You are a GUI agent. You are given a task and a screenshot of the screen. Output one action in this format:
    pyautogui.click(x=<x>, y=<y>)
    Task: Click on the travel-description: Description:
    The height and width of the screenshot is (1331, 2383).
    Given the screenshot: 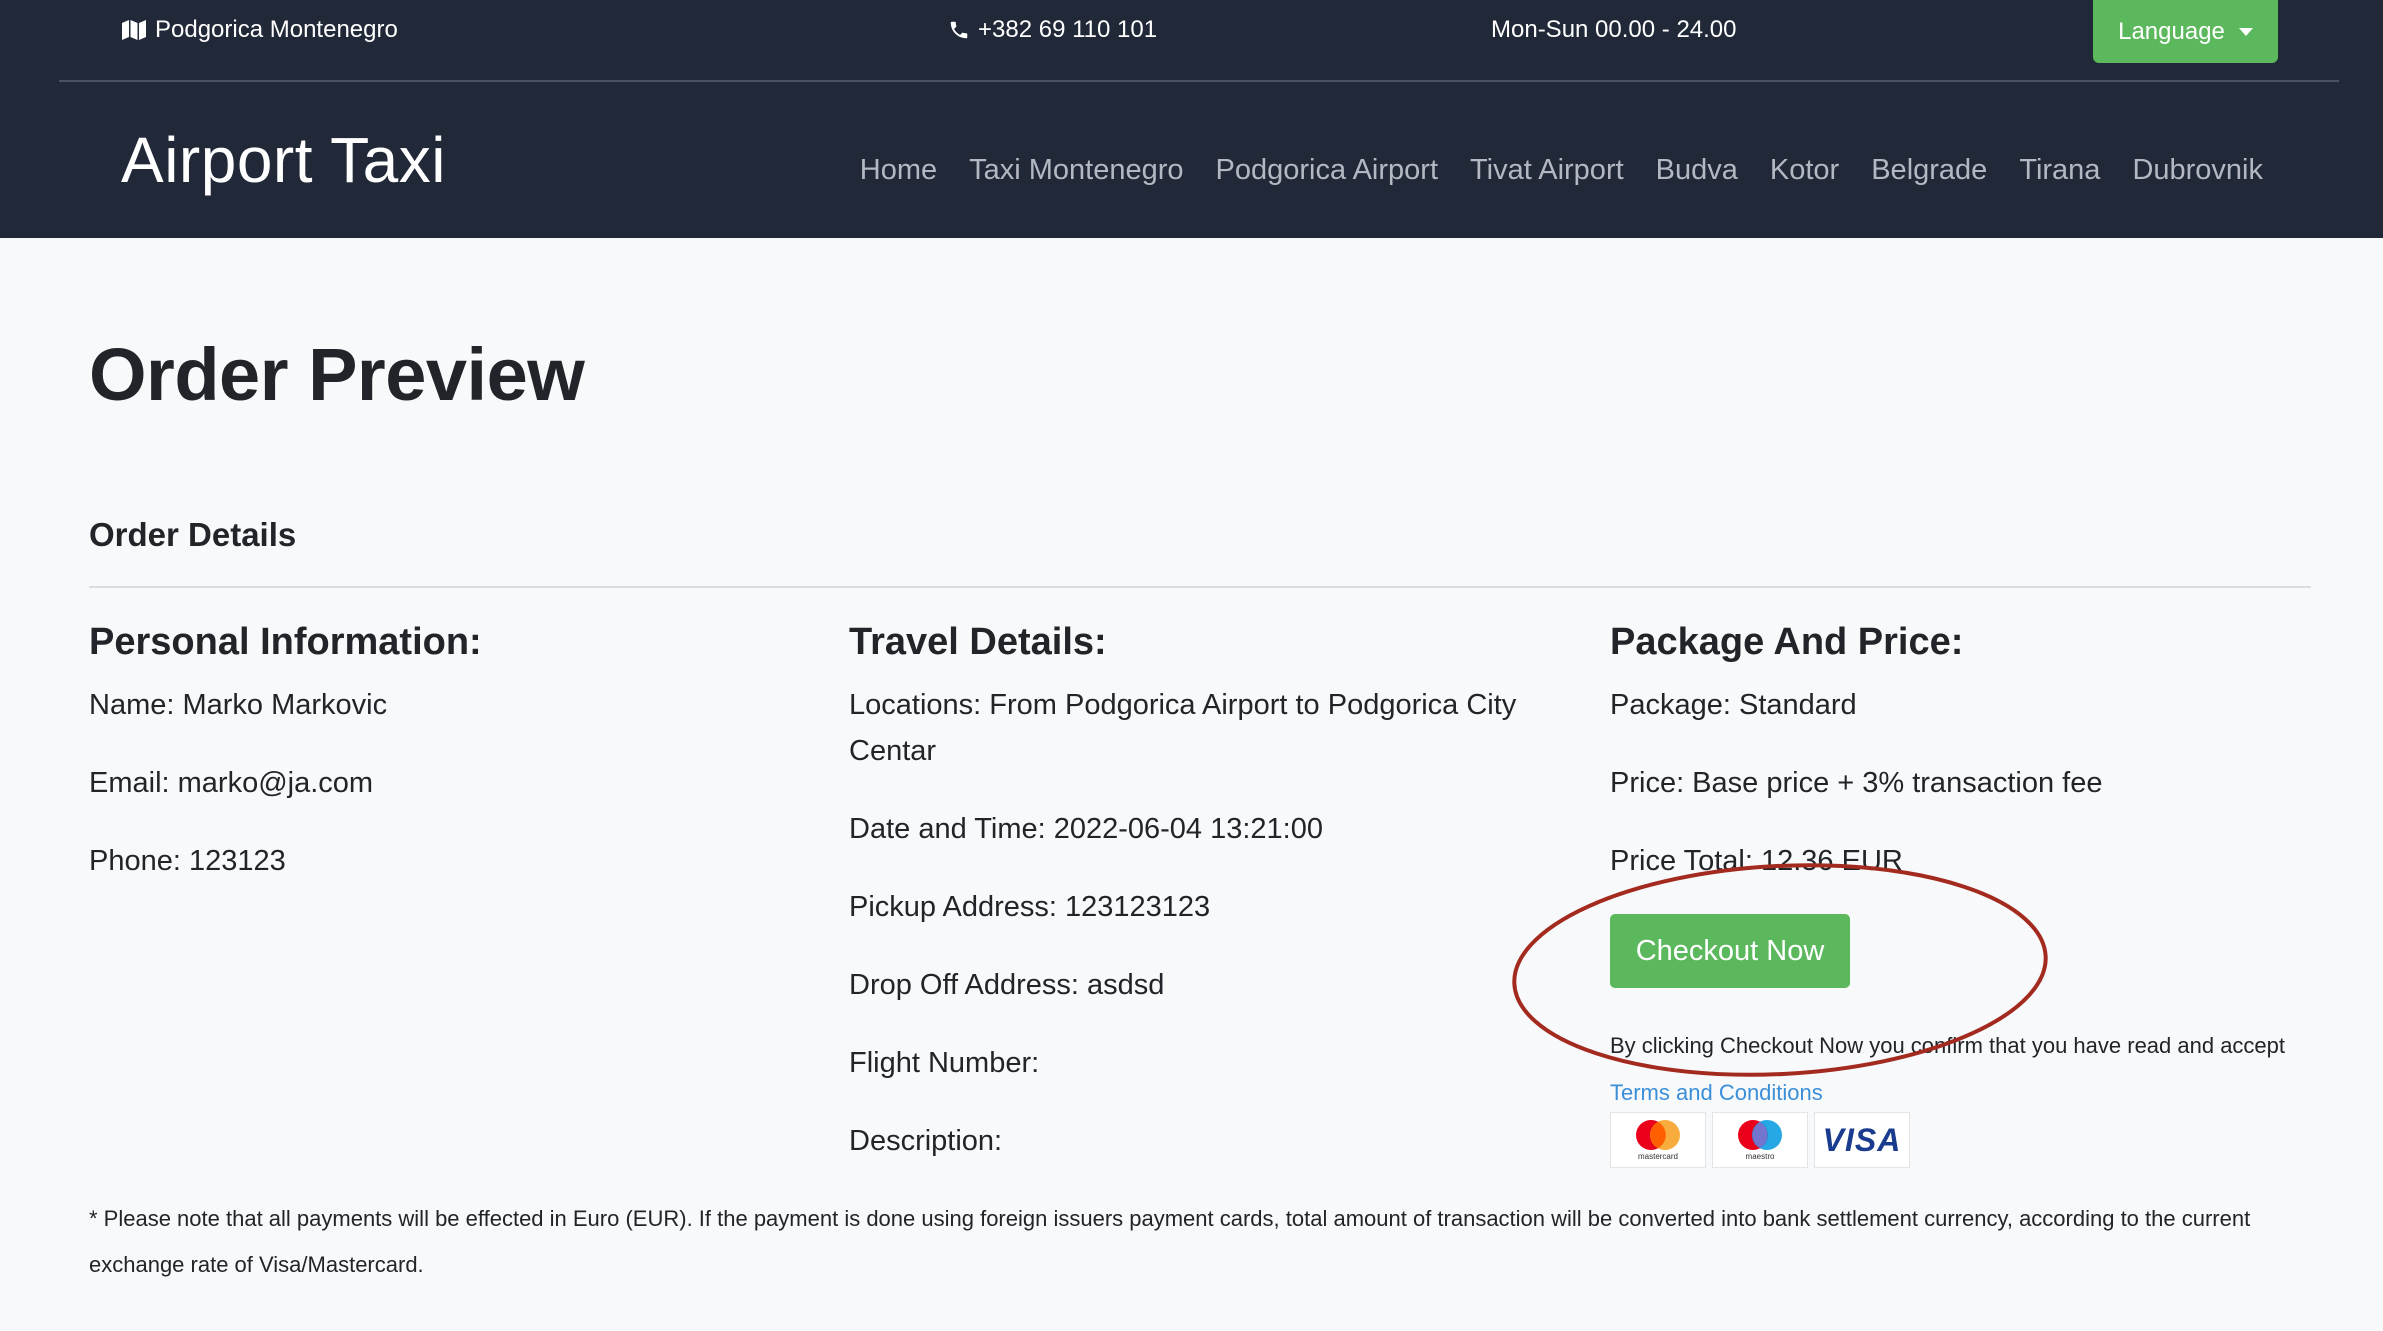 What is the action you would take?
    pyautogui.click(x=926, y=1141)
    